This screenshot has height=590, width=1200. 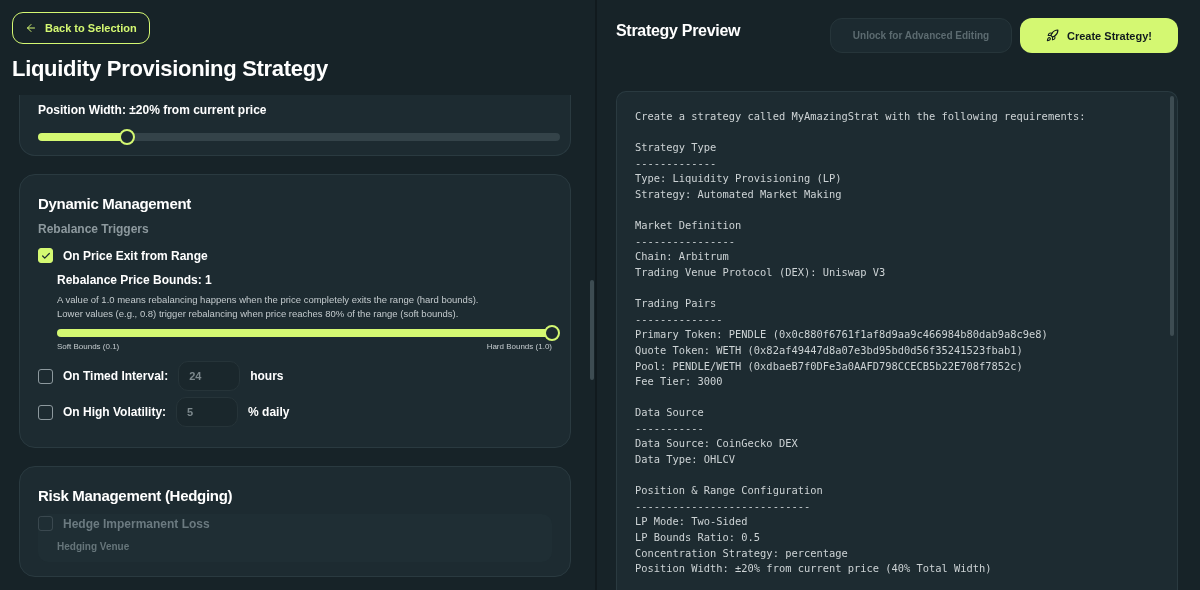 What do you see at coordinates (170, 69) in the screenshot?
I see `page-title: Liquidity Provisioning Strategy` at bounding box center [170, 69].